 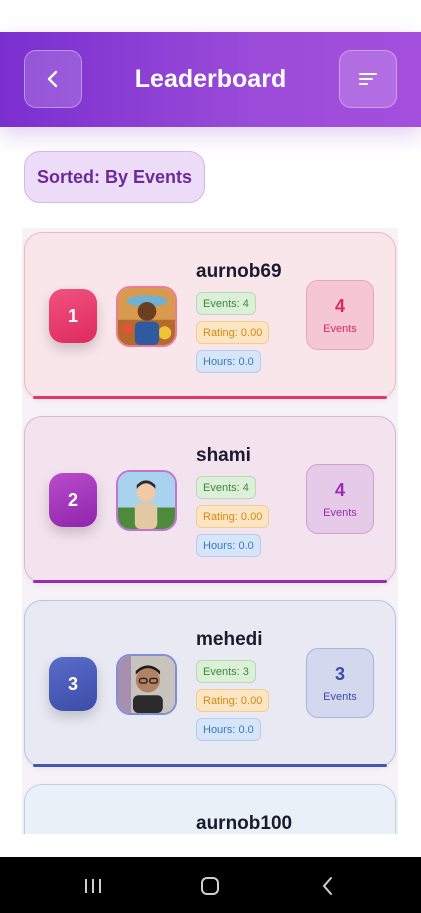 I want to click on system-nav-bar, so click(x=210, y=885).